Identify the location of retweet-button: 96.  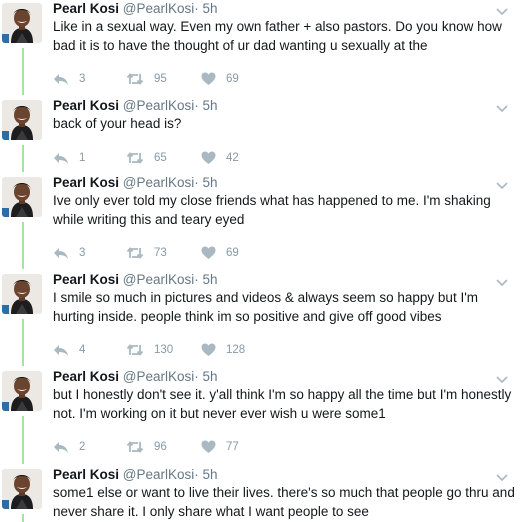
(146, 447).